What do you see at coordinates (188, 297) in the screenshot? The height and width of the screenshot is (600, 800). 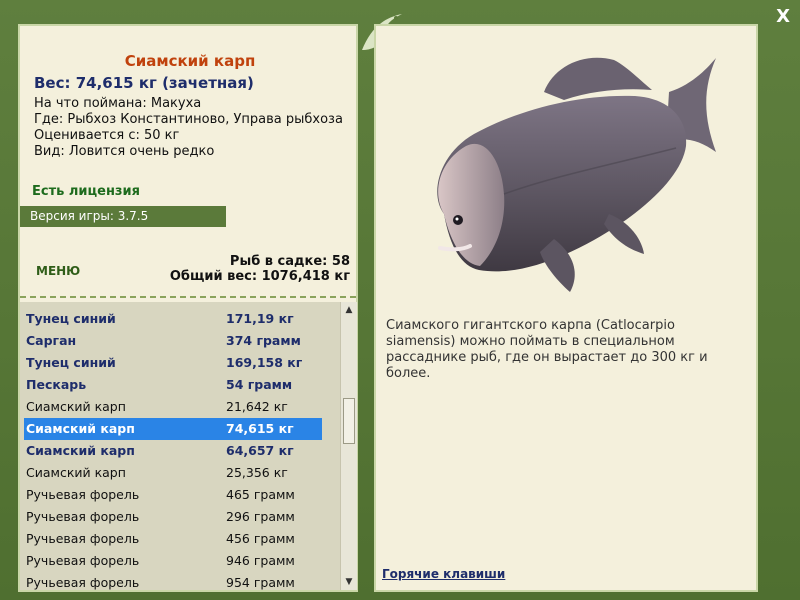 I see `divider` at bounding box center [188, 297].